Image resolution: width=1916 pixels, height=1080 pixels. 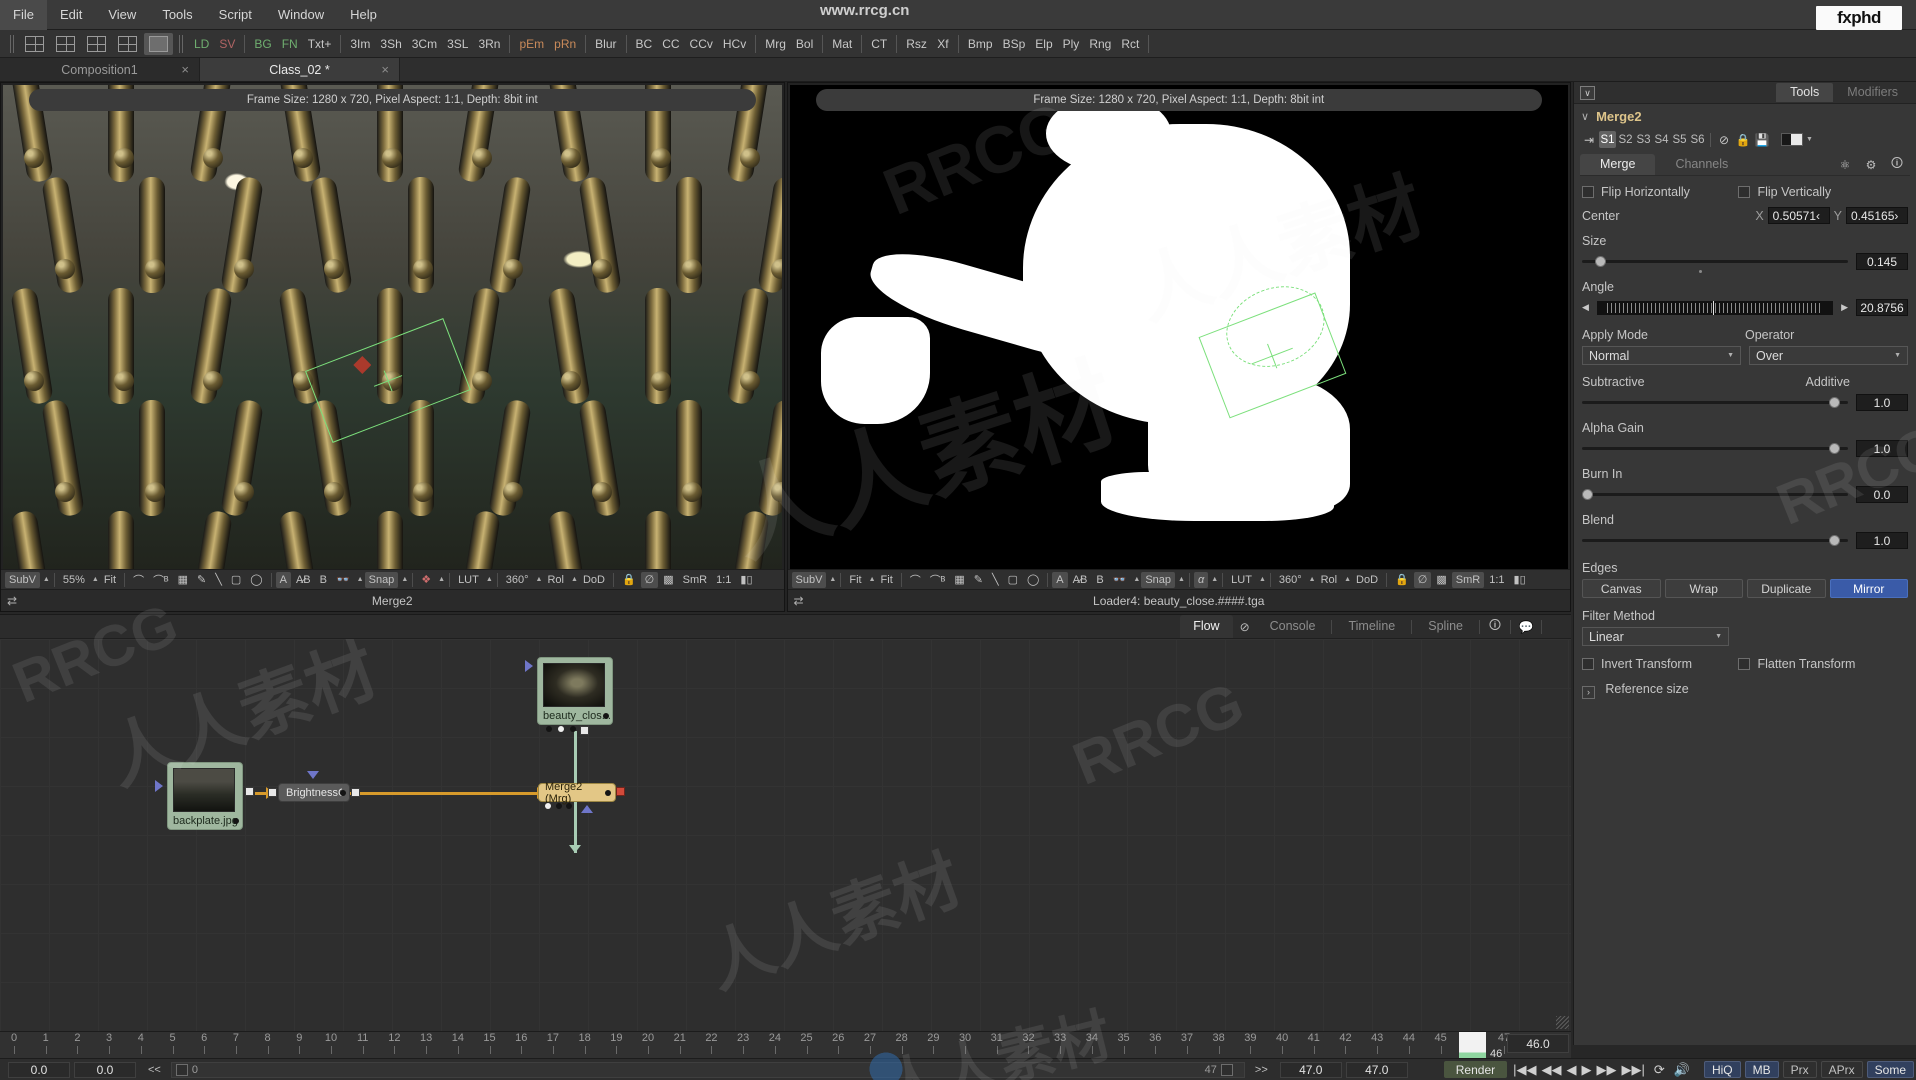 I want to click on zoom-chevron-icon-left: ▲, so click(x=95, y=579).